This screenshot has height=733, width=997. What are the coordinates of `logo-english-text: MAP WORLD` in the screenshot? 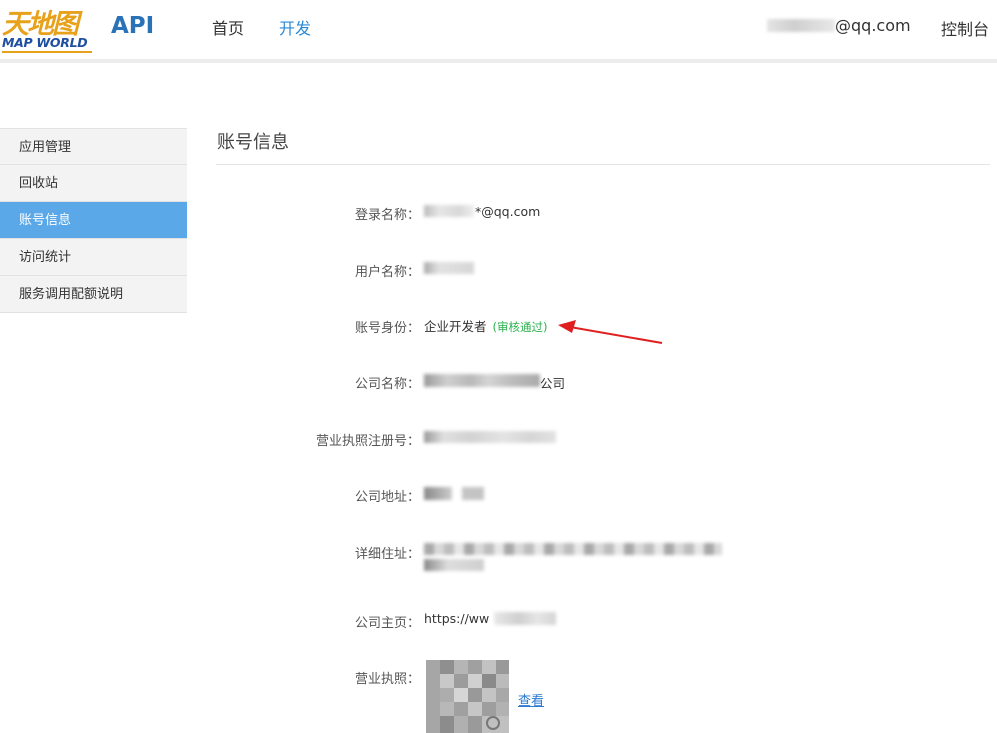 It's located at (45, 42).